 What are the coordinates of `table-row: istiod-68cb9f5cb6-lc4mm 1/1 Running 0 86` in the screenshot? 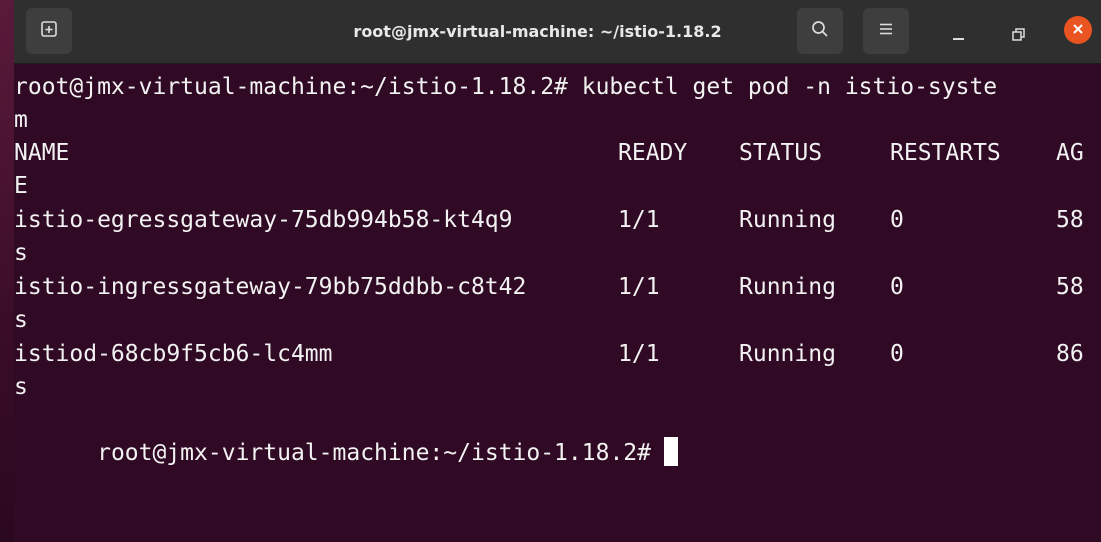 It's located at (557, 354).